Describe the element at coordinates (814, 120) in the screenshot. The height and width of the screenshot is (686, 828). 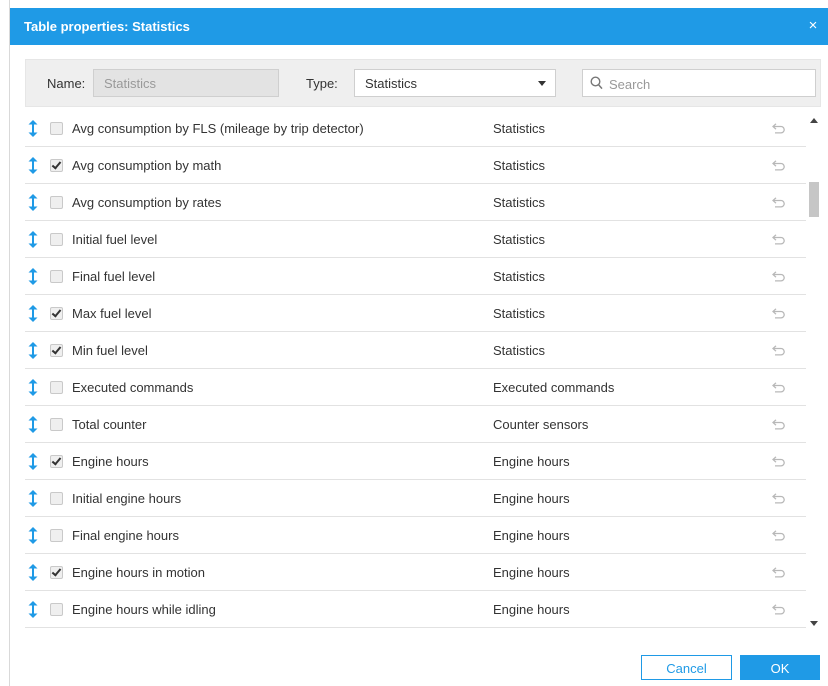
I see `scroll-up-arrow-icon` at that location.